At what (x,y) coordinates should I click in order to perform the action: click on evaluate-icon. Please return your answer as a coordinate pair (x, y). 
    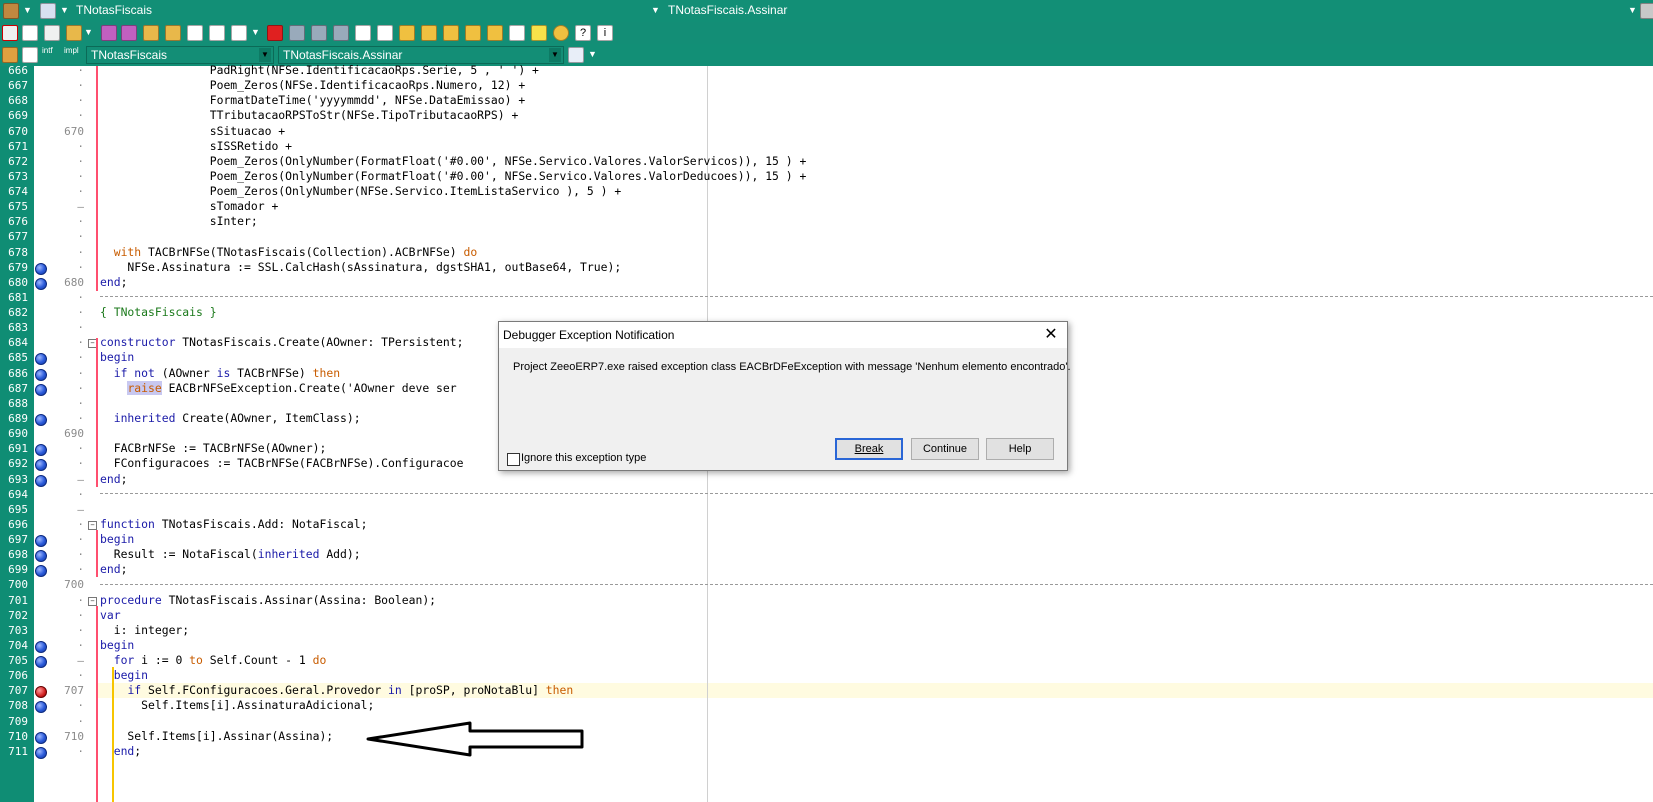
    Looking at the image, I should click on (429, 33).